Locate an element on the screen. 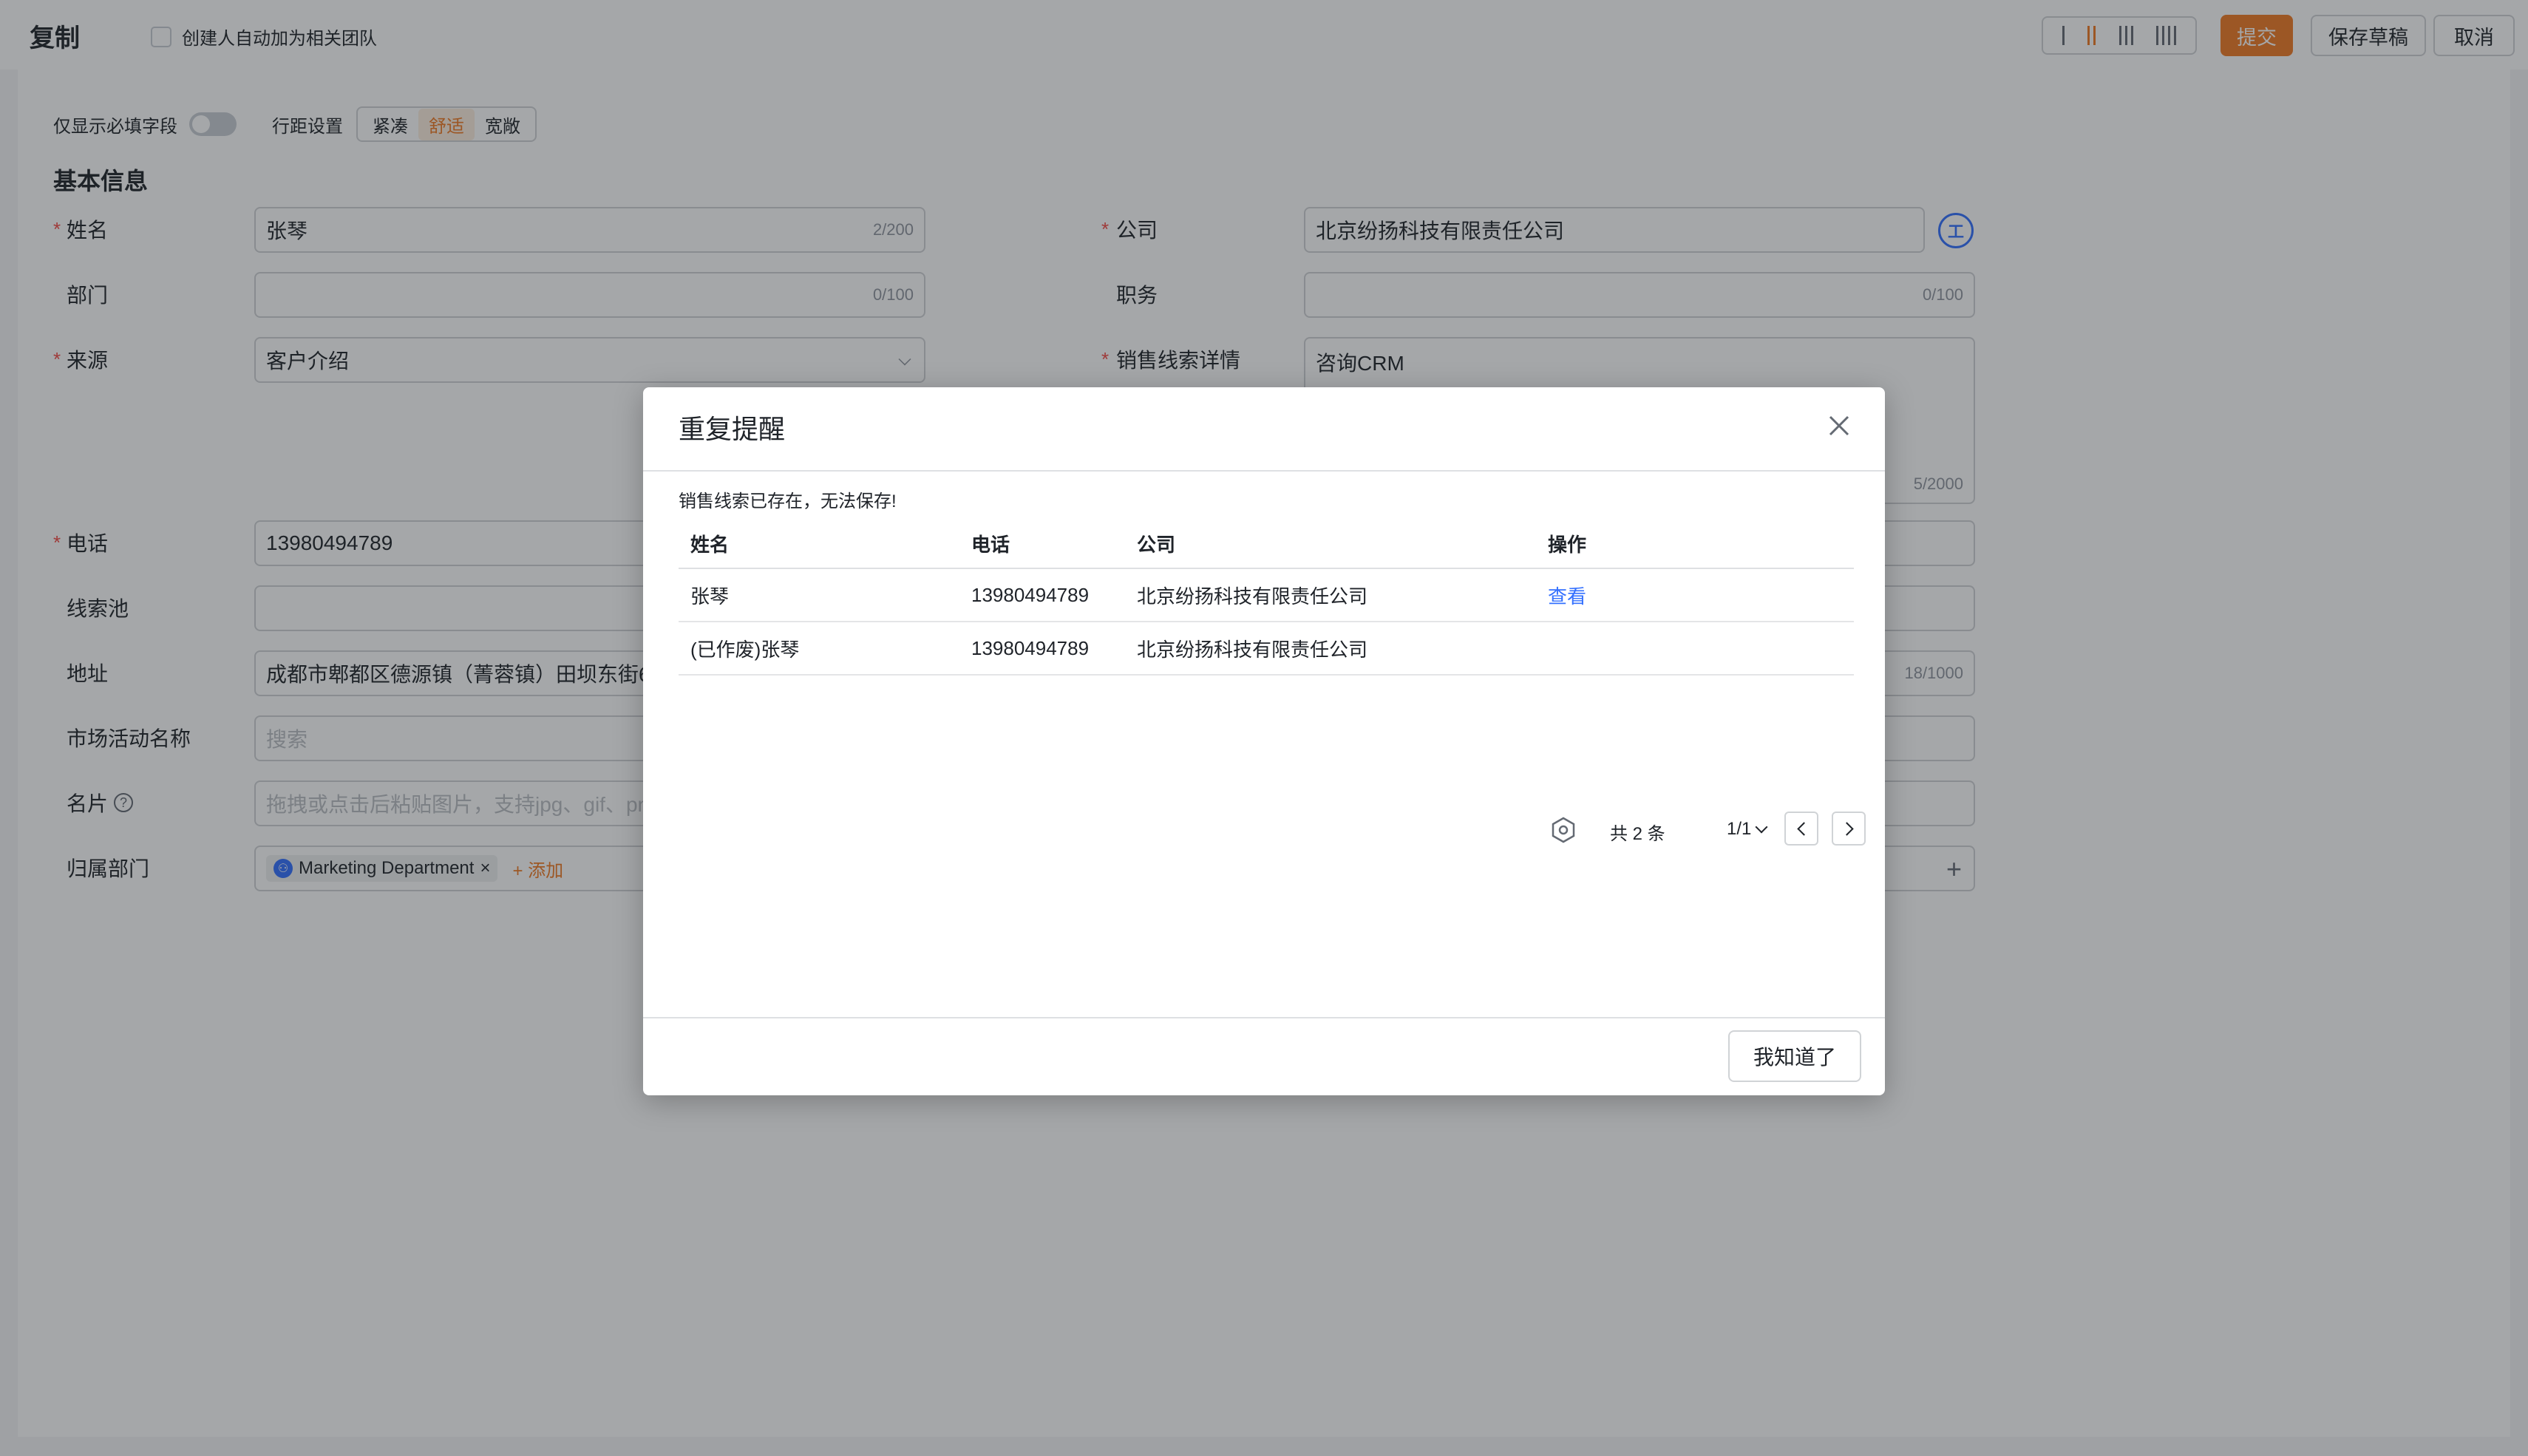  dialog-footer-divider is located at coordinates (1264, 1017).